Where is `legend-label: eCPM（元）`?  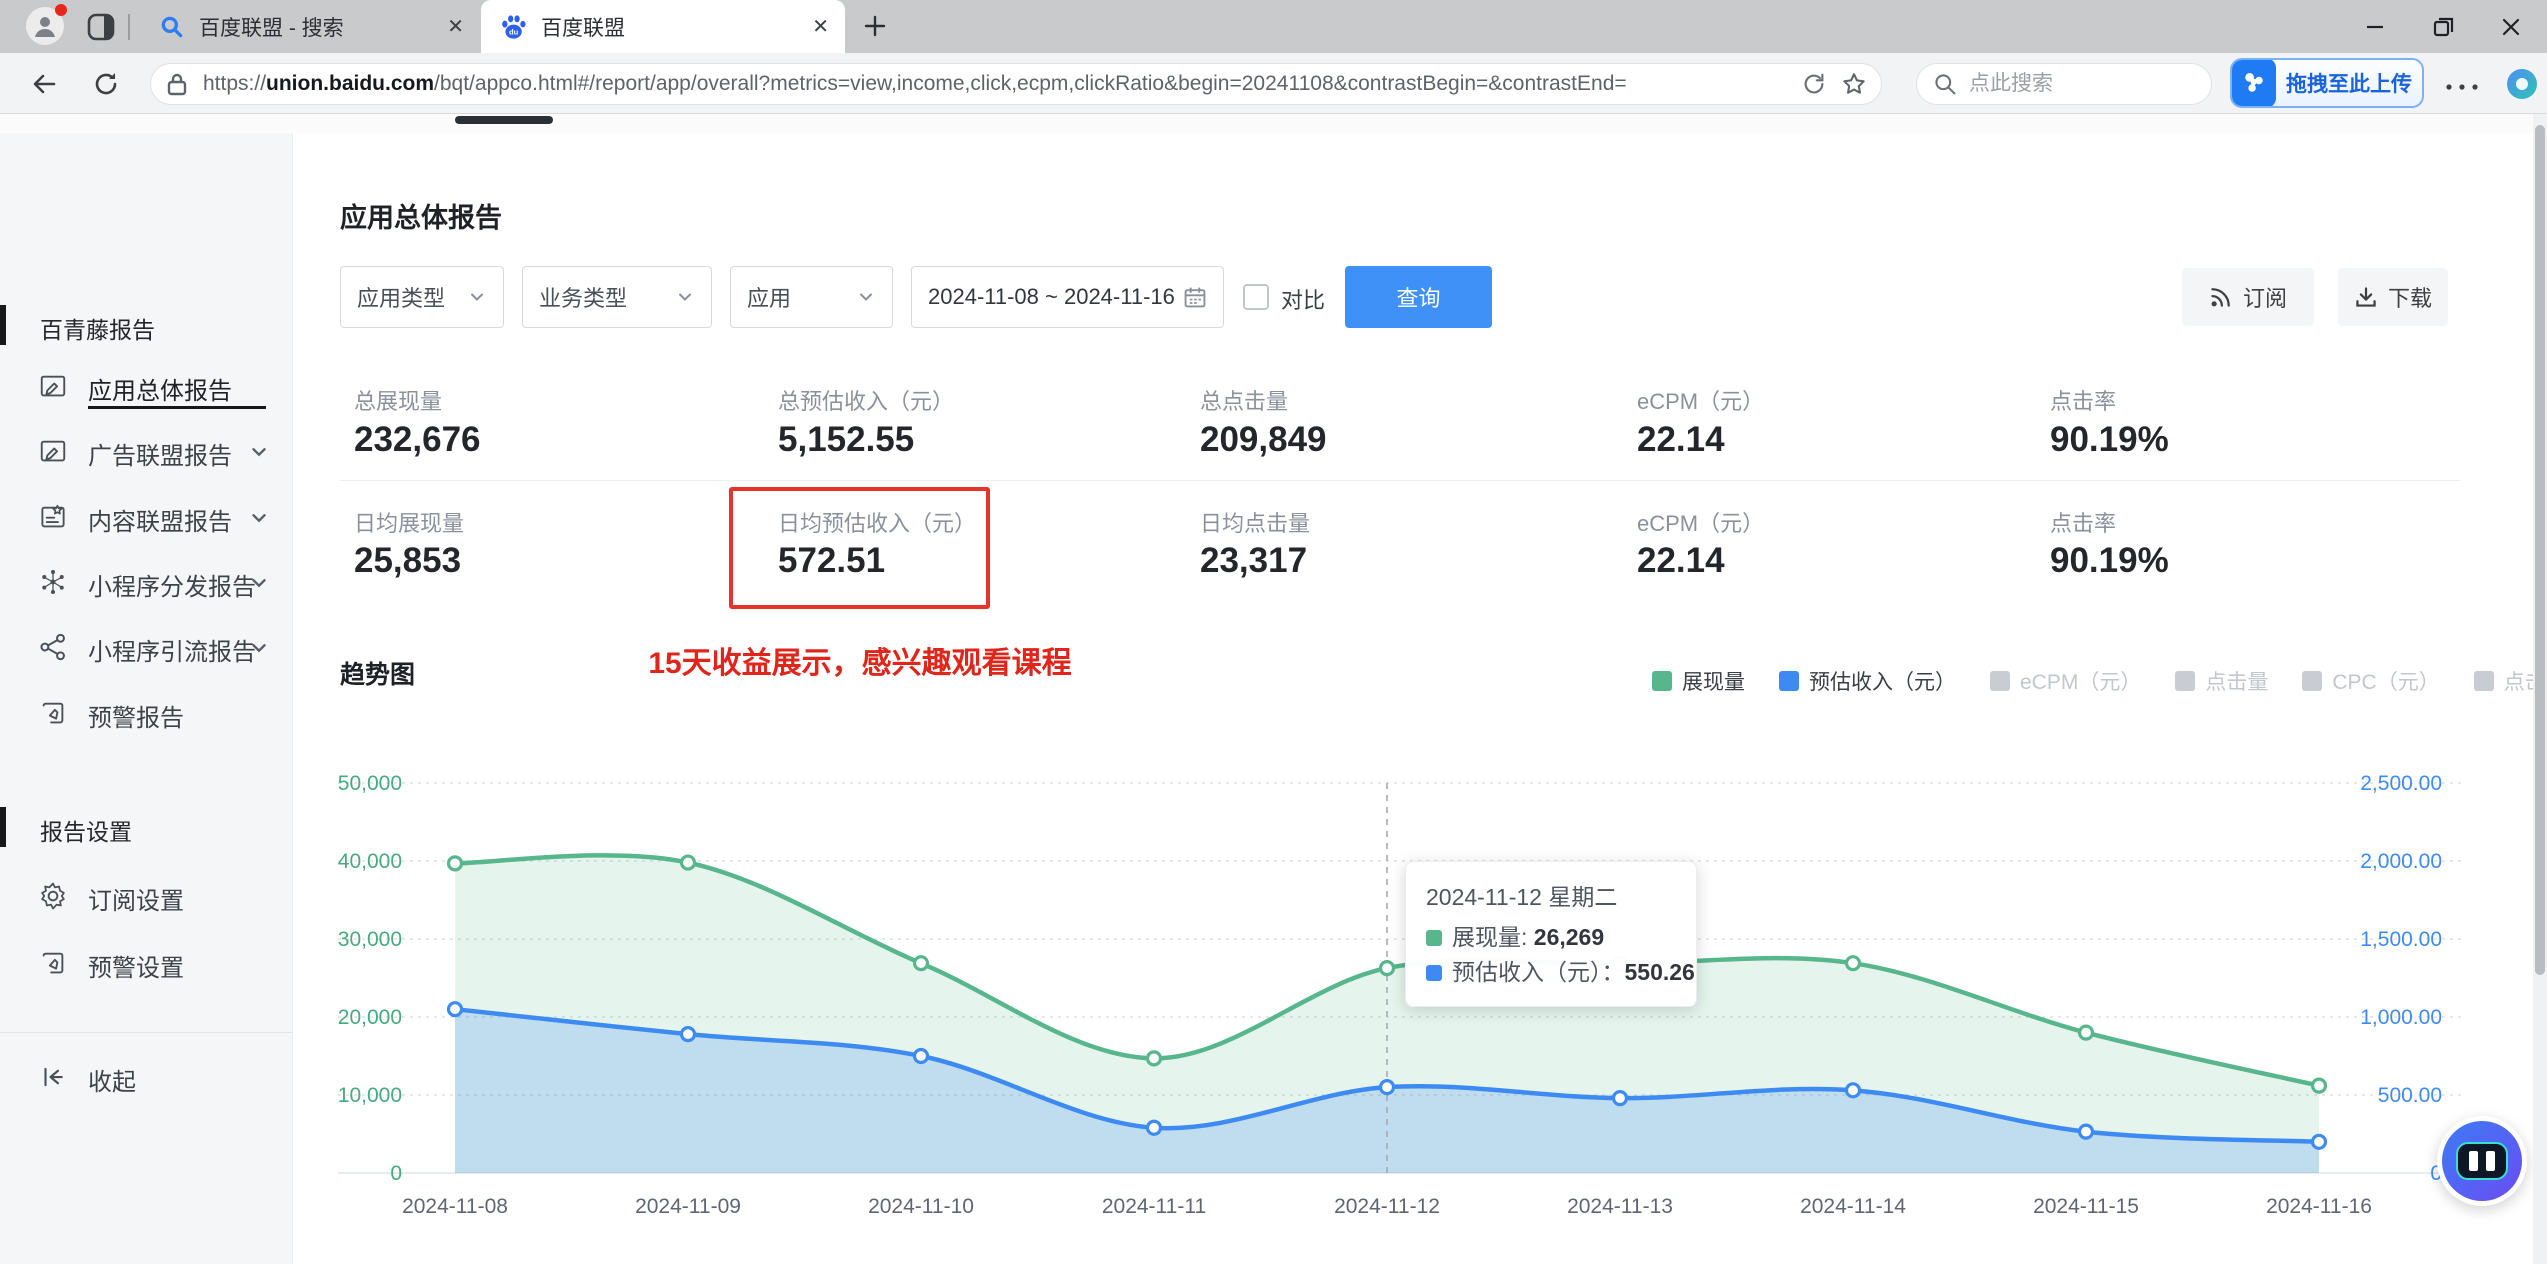
legend-label: eCPM（元） is located at coordinates (2081, 682).